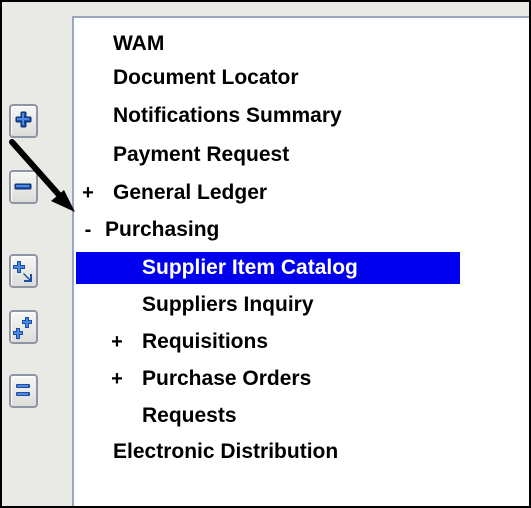 The height and width of the screenshot is (508, 531). What do you see at coordinates (227, 115) in the screenshot?
I see `tree-item-label: Notifications Summary` at bounding box center [227, 115].